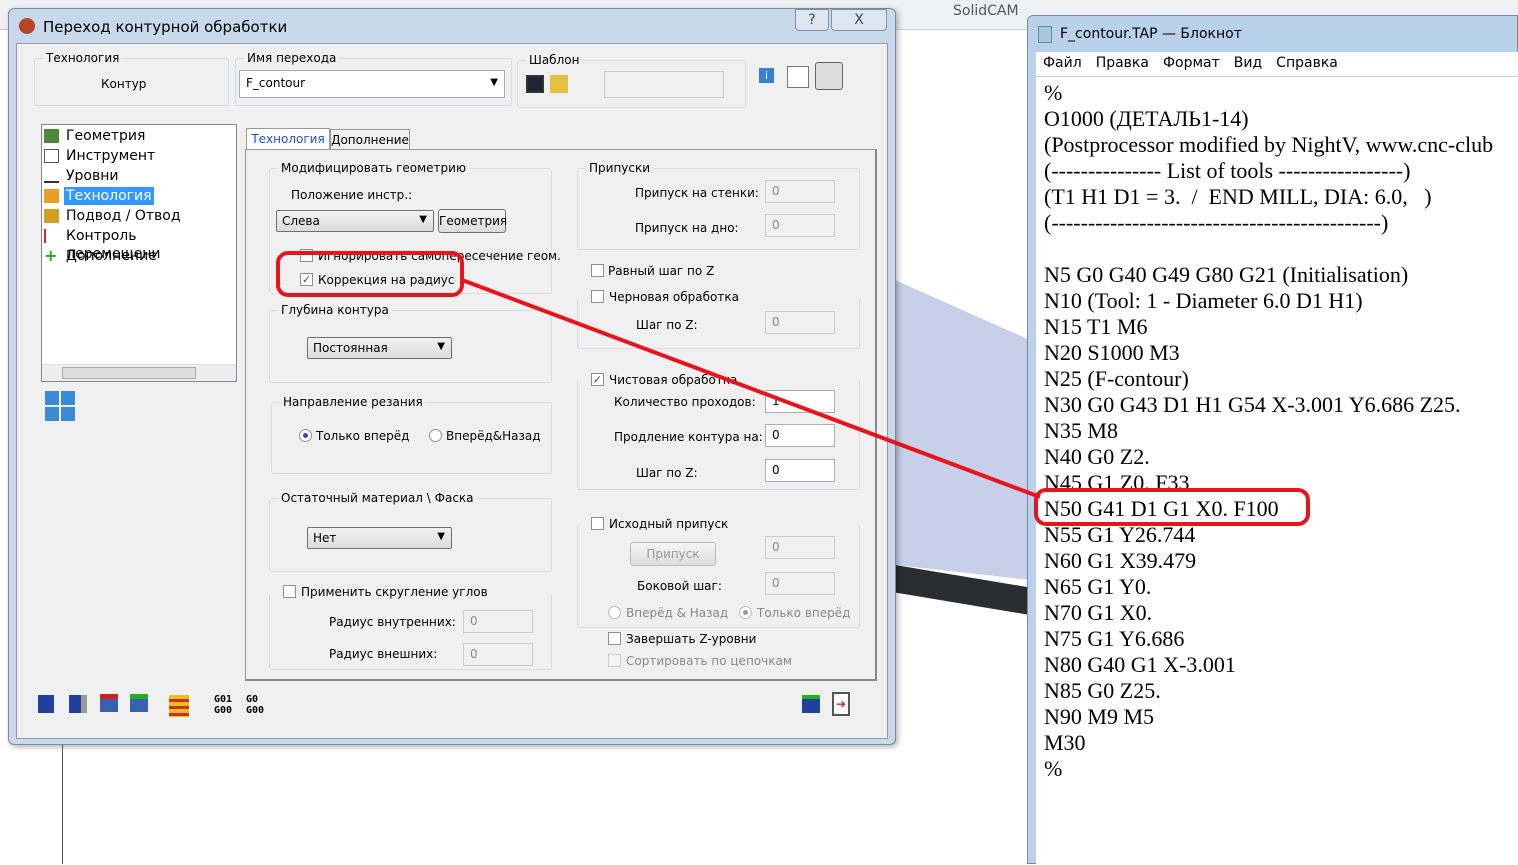 The width and height of the screenshot is (1518, 865). Describe the element at coordinates (1065, 742) in the screenshot. I see `code-line: M30` at that location.